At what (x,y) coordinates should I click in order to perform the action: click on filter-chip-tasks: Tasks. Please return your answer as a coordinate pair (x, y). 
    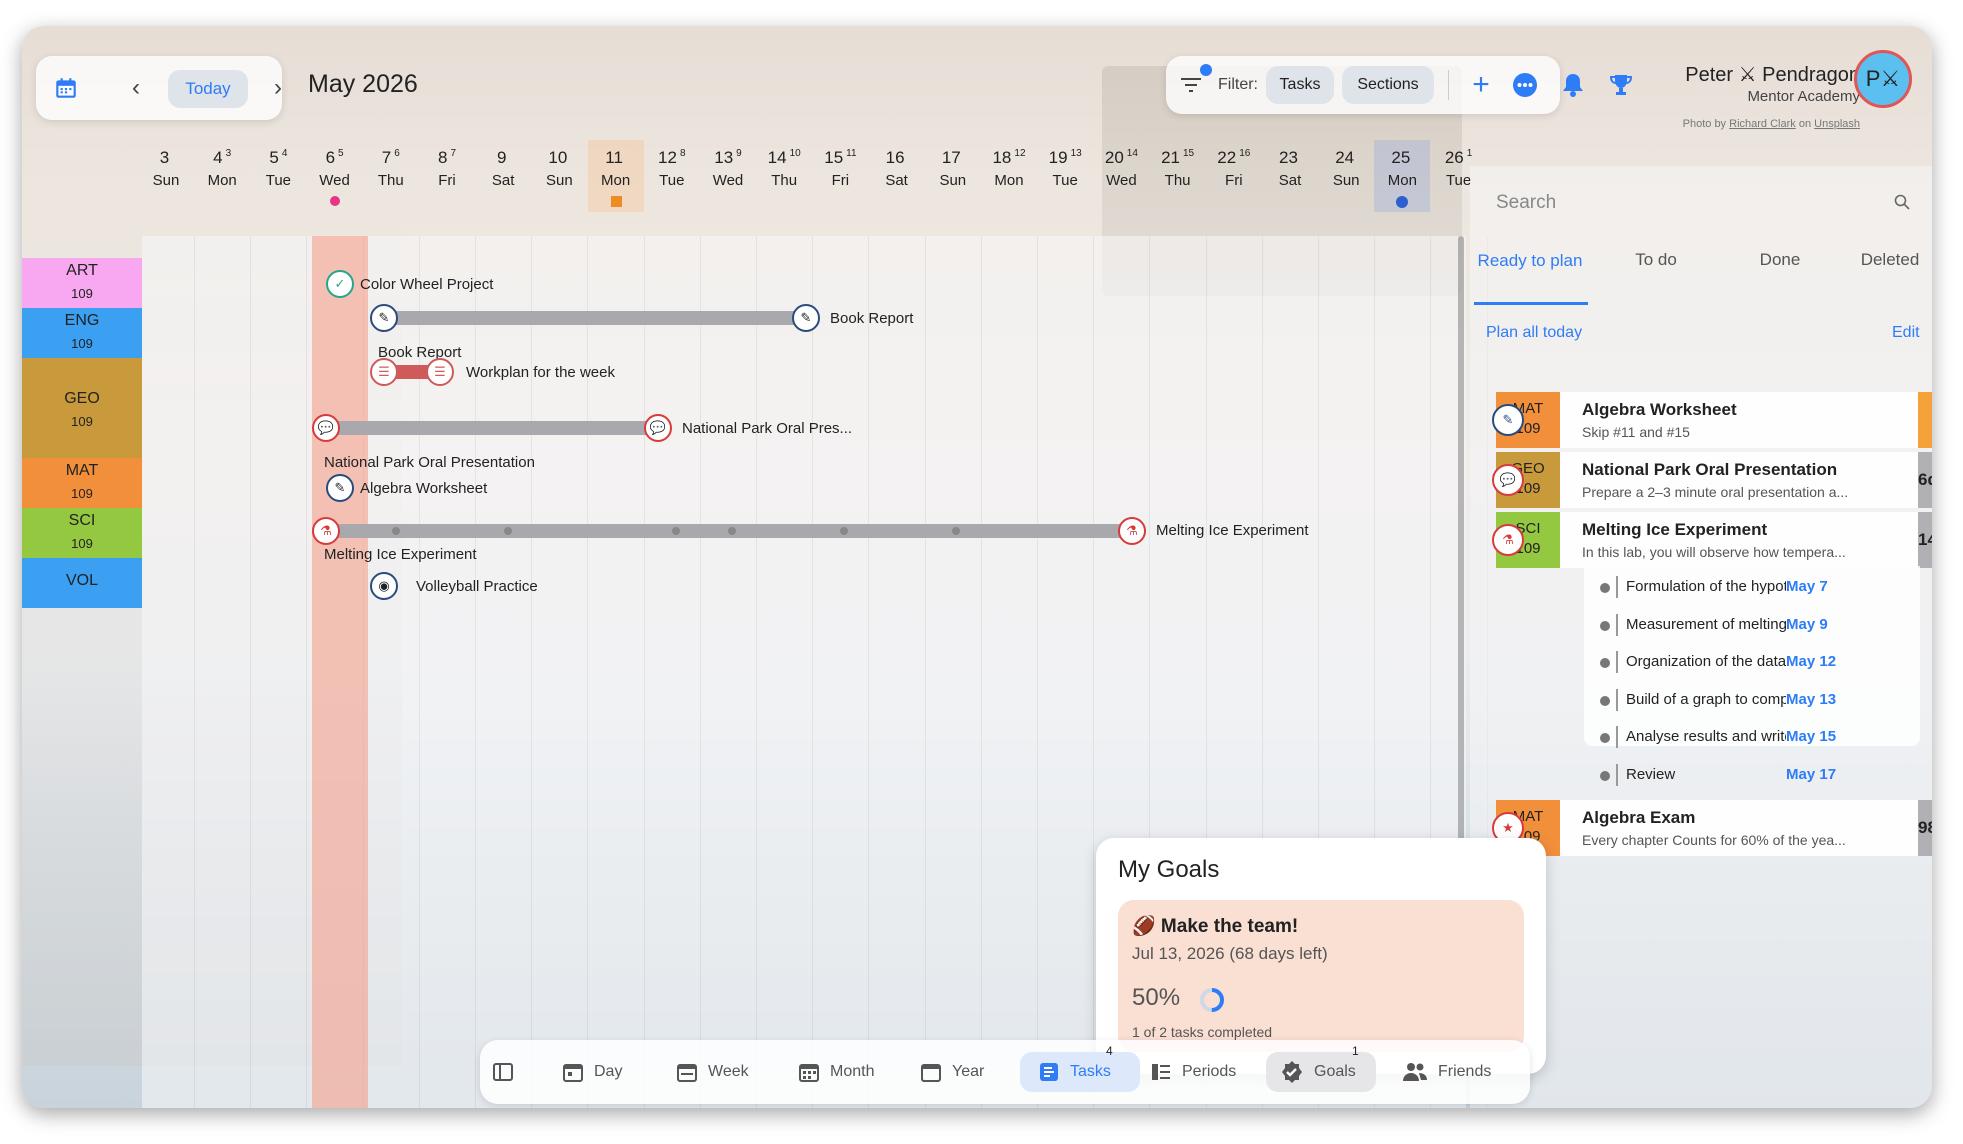
    Looking at the image, I should click on (1300, 85).